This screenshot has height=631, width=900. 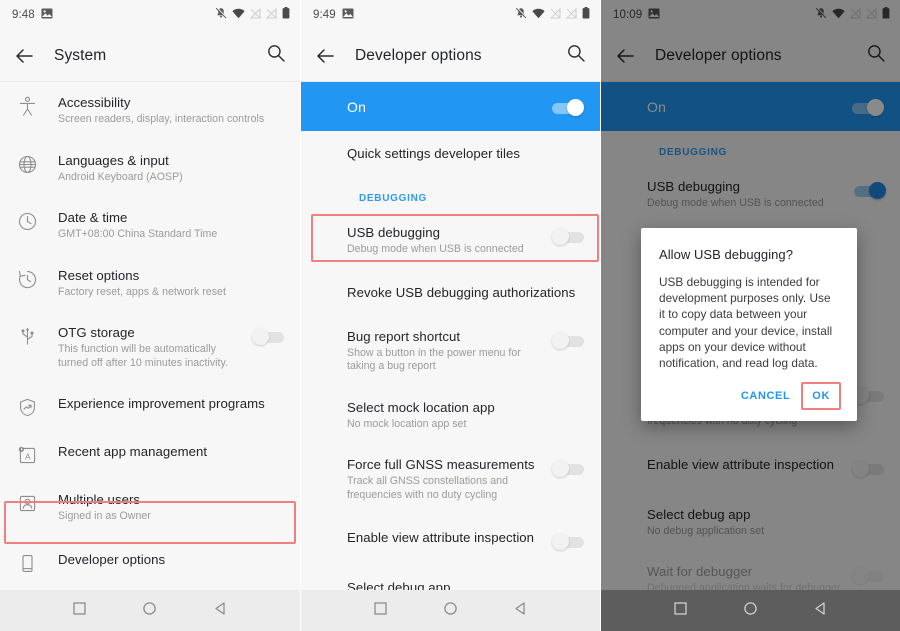 I want to click on view-attribute-inspection-toggle, so click(x=569, y=542).